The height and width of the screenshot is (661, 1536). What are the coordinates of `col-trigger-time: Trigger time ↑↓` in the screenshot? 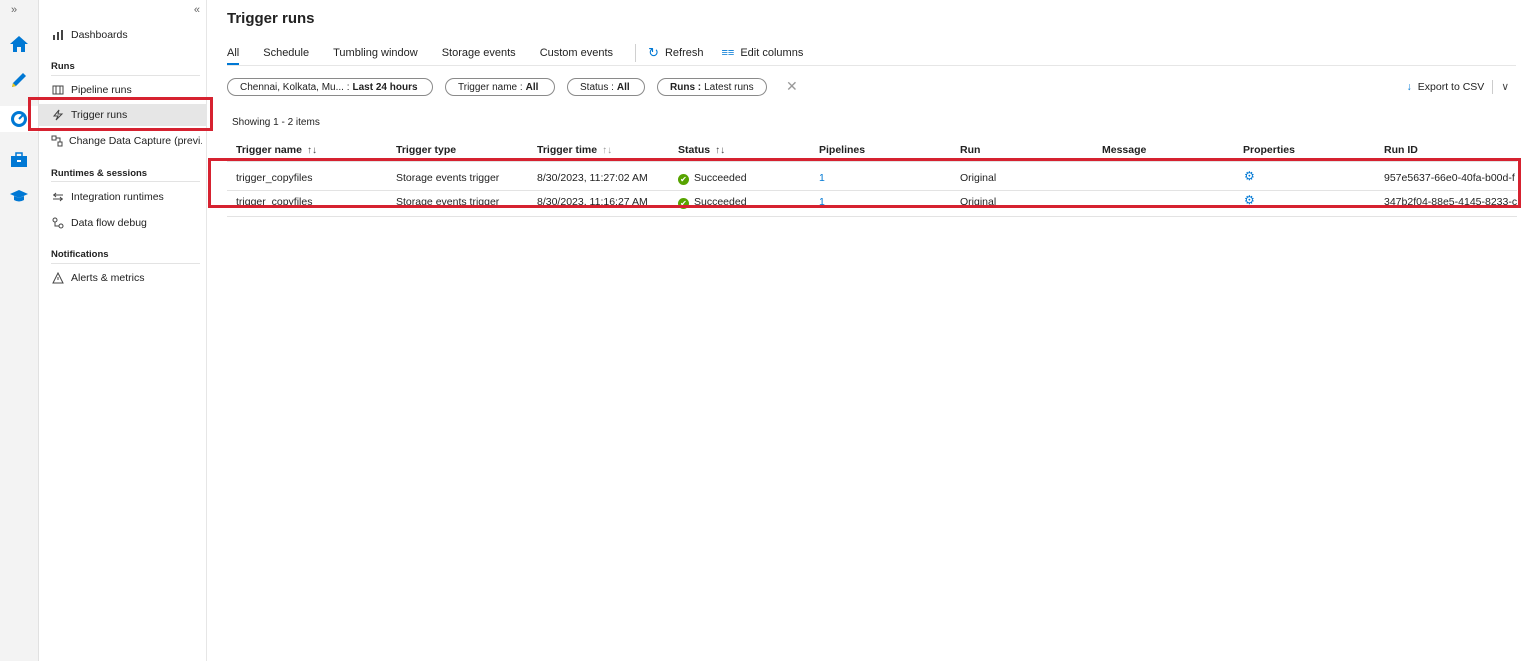 It's located at (574, 150).